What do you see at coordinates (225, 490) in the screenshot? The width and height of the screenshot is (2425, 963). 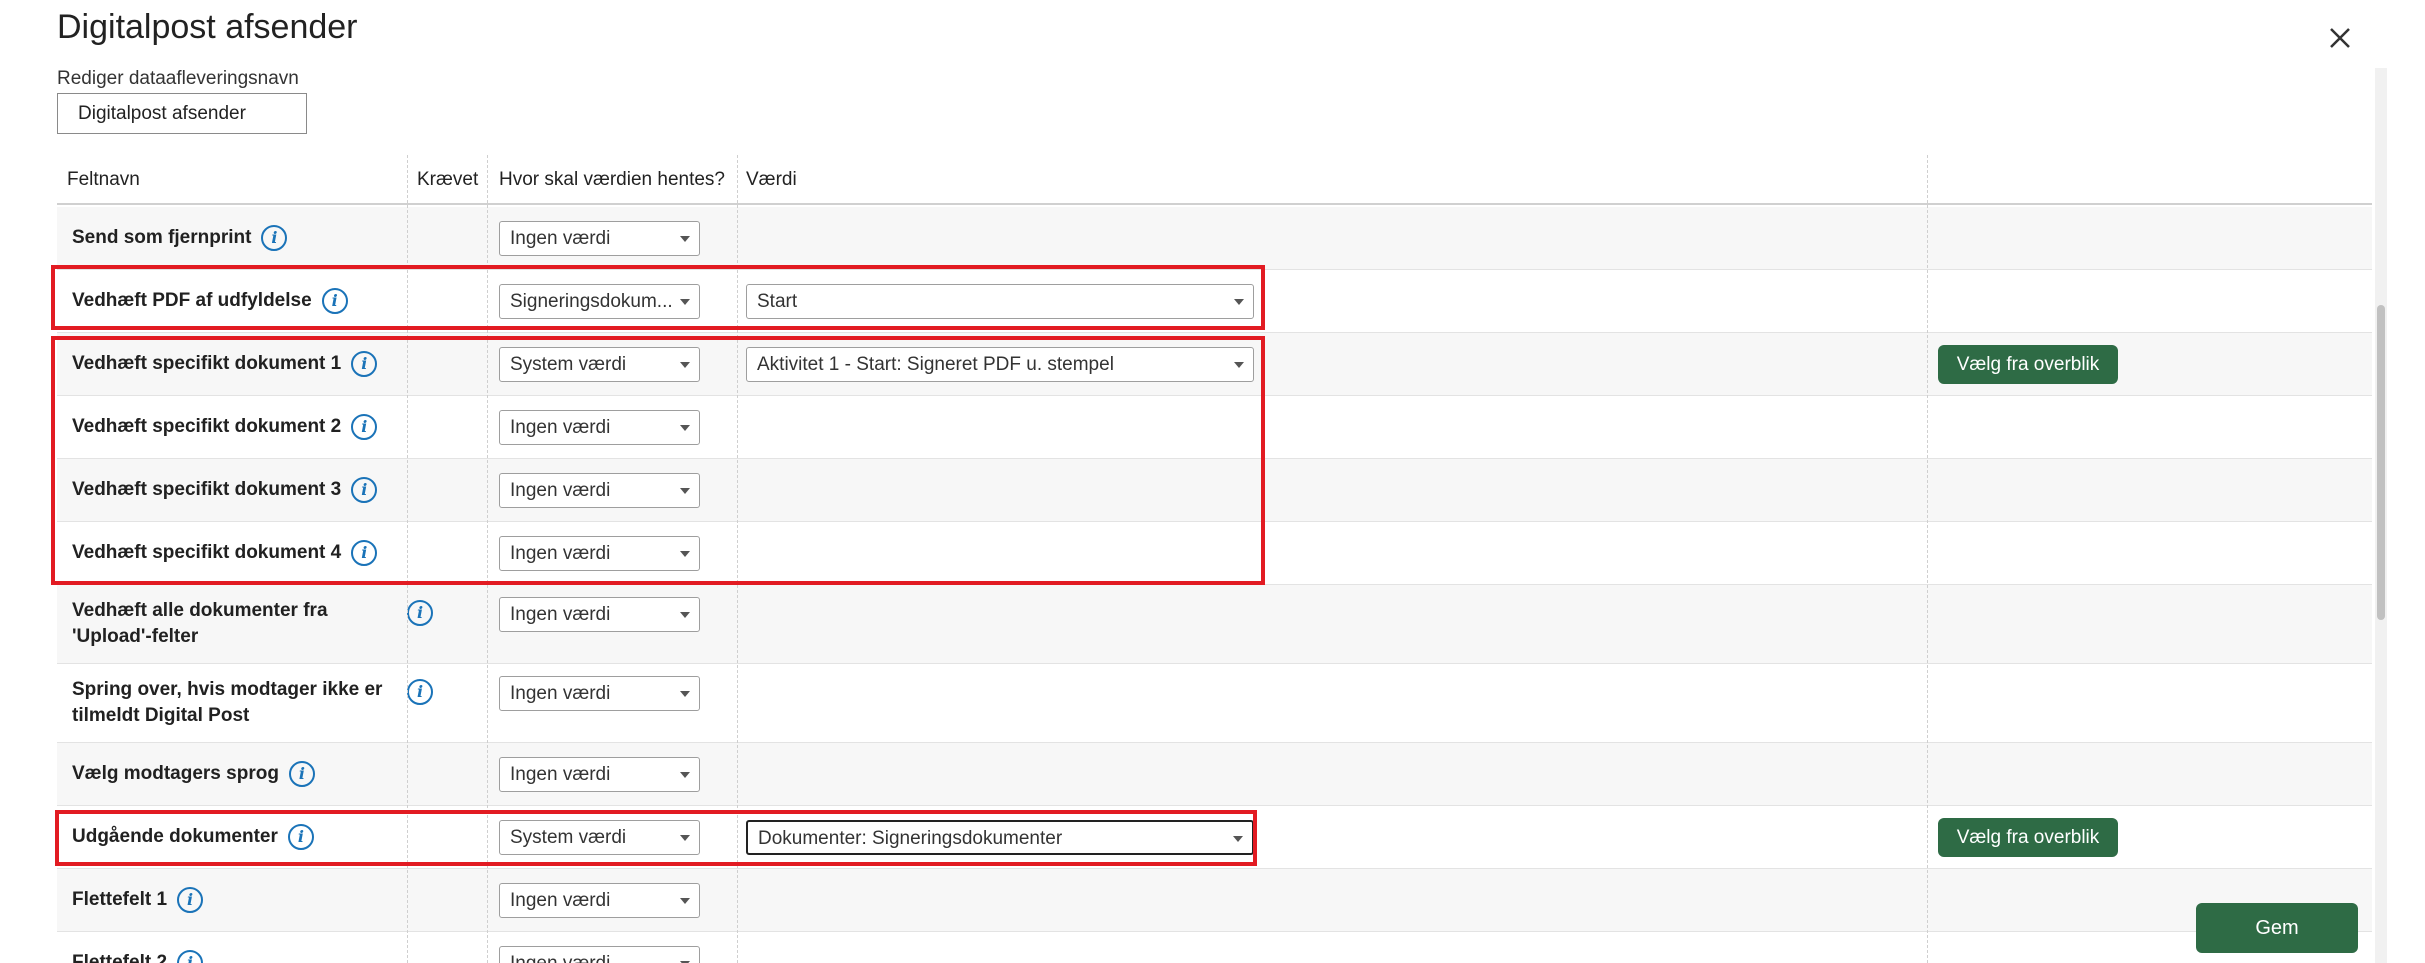 I see `field-name: Vedhæft specifikt dokument 3i` at bounding box center [225, 490].